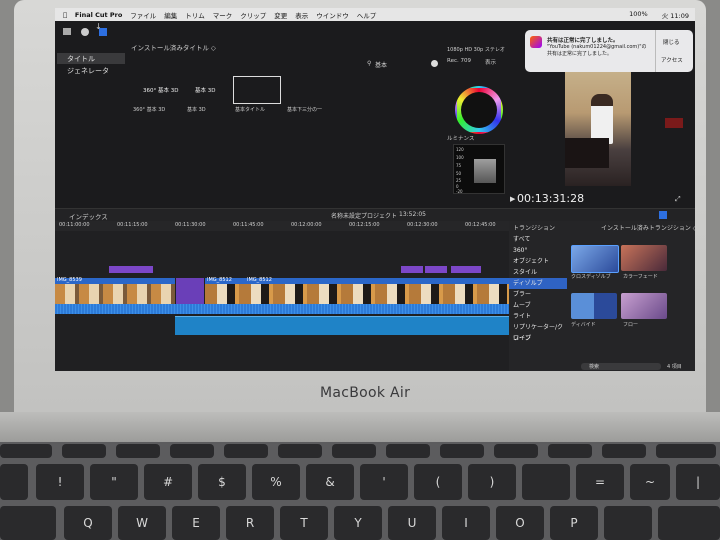 This screenshot has height=540, width=720. Describe the element at coordinates (538, 316) in the screenshot. I see `category-item: ライト` at that location.